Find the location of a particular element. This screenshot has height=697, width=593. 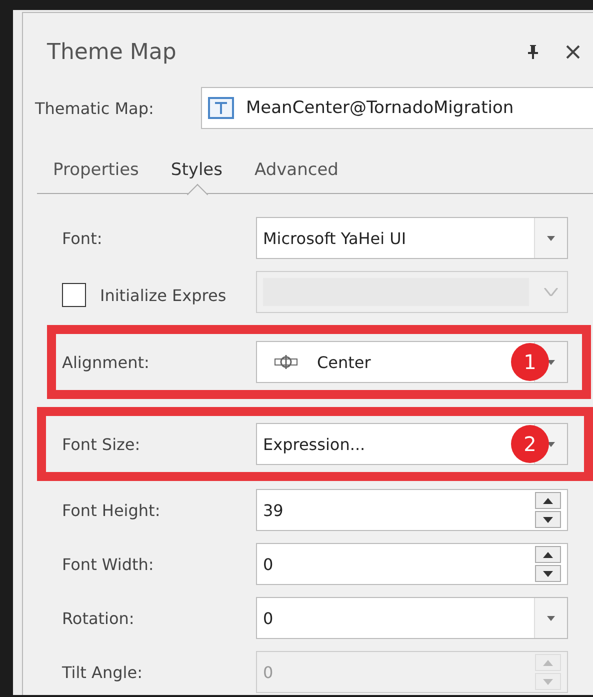

tab: Styles is located at coordinates (196, 170).